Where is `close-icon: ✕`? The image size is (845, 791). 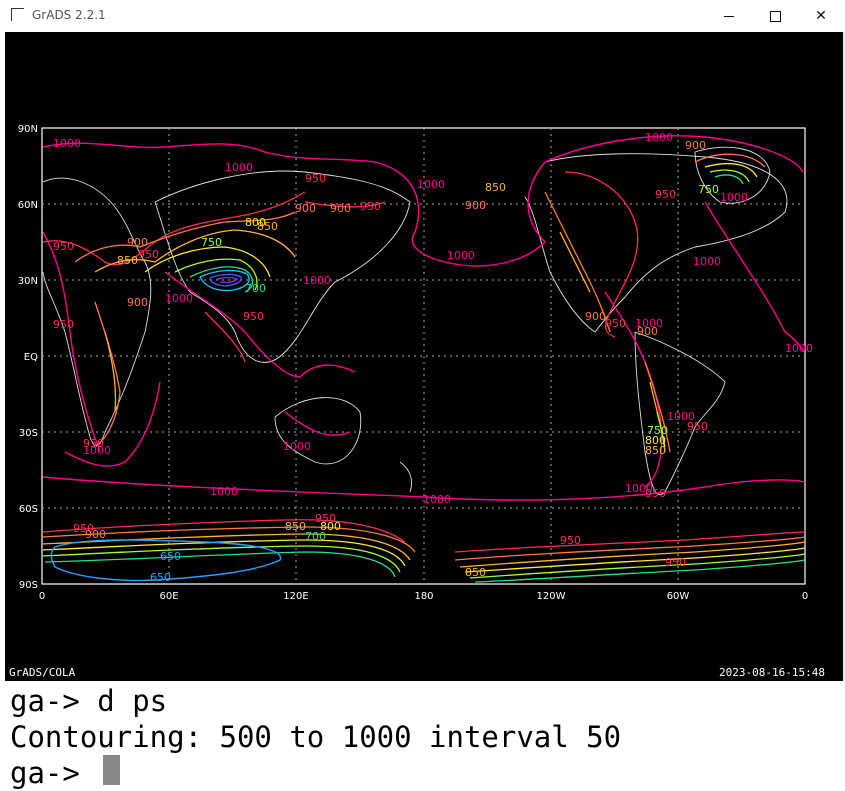
close-icon: ✕ is located at coordinates (821, 16).